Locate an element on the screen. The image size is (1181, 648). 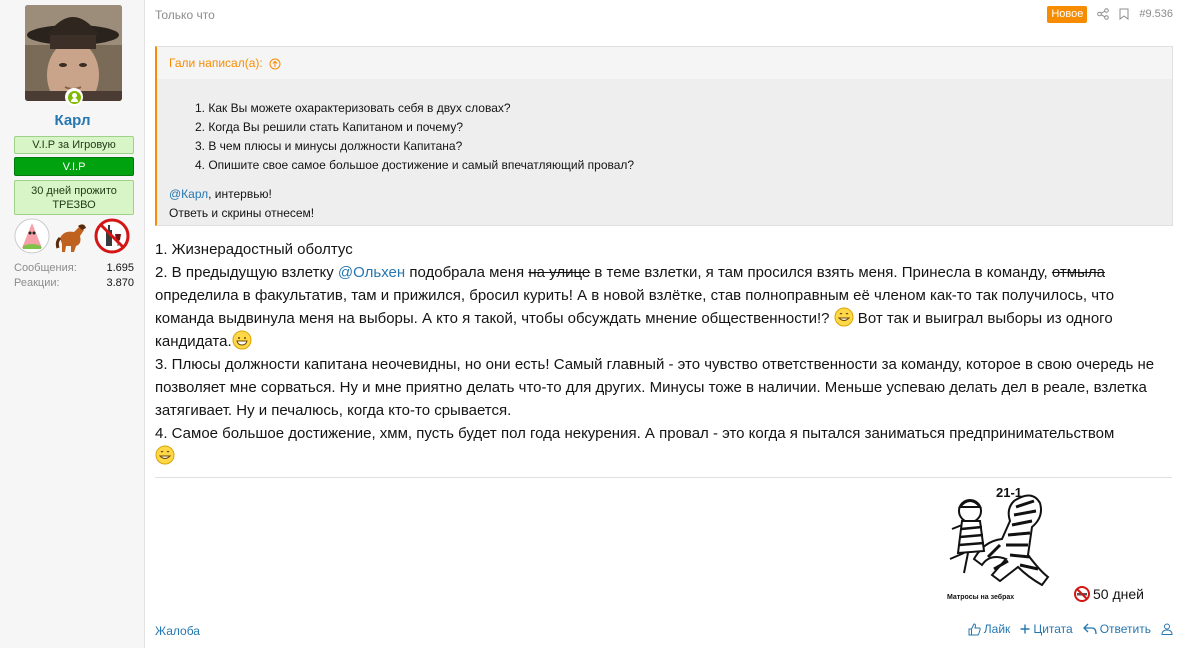
online-status-icon is located at coordinates (74, 97).